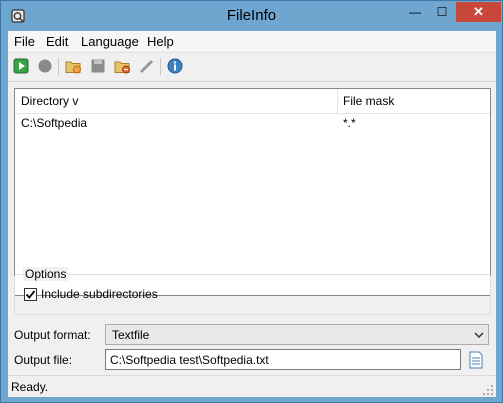 This screenshot has height=403, width=503. What do you see at coordinates (160, 41) in the screenshot?
I see `menu-help: Help` at bounding box center [160, 41].